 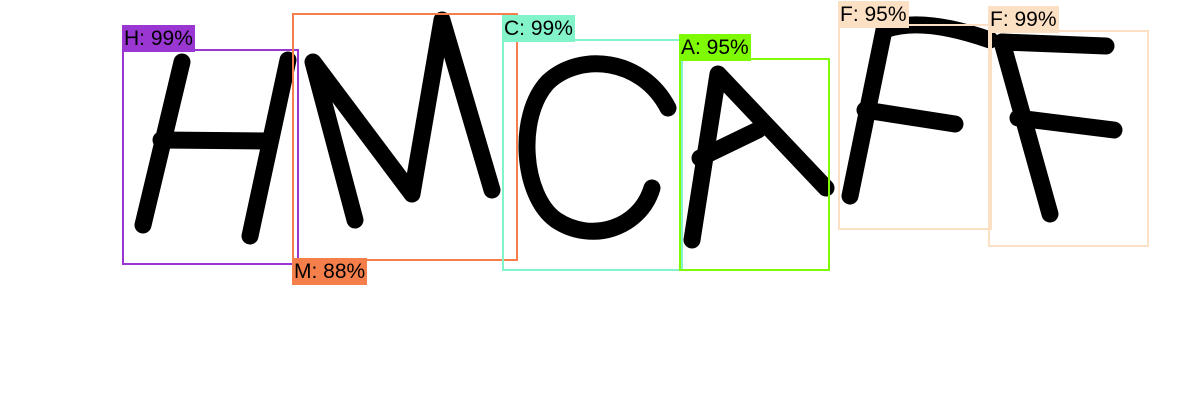 I want to click on bounding-box-m, so click(x=405, y=137).